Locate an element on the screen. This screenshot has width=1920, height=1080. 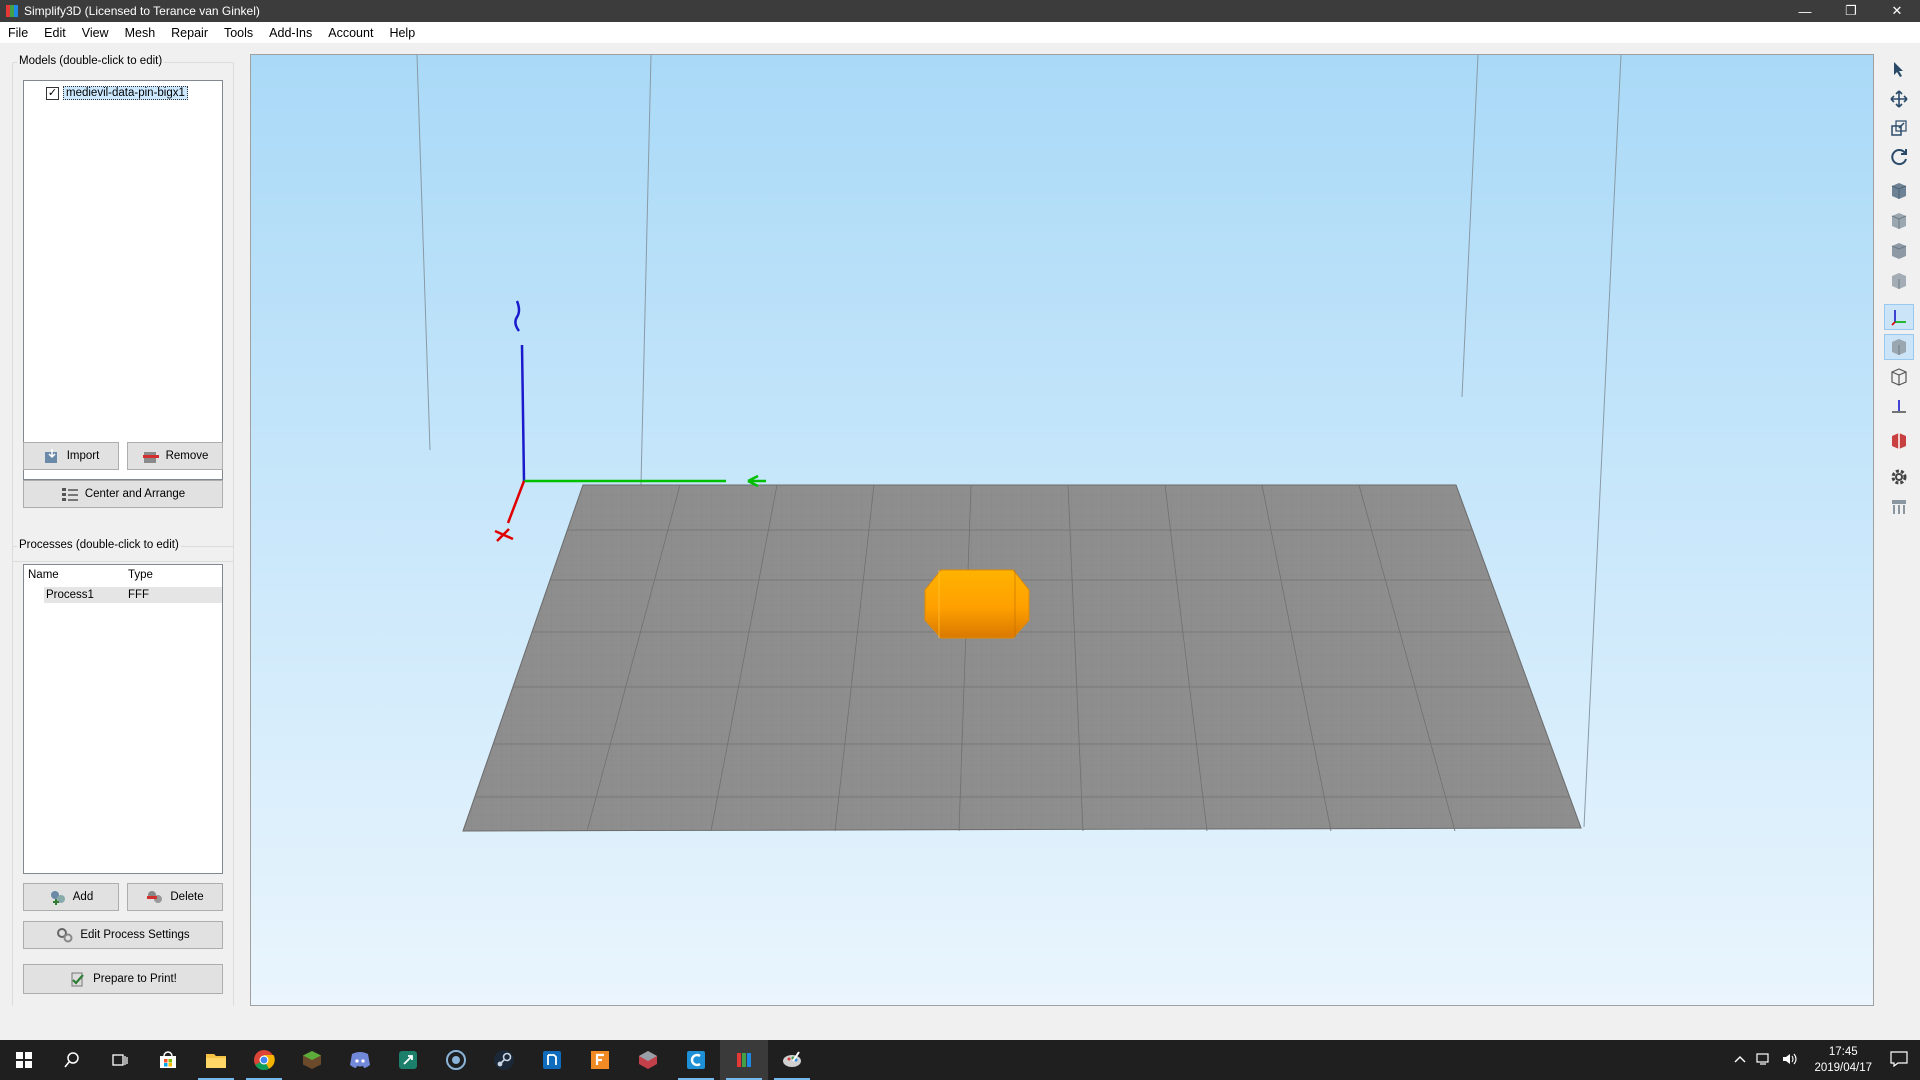
cross-section-icon is located at coordinates (1899, 441).